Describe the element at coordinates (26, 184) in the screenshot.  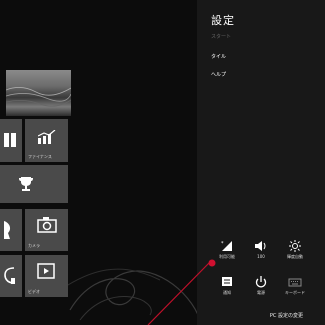
I see `trophy-icon` at that location.